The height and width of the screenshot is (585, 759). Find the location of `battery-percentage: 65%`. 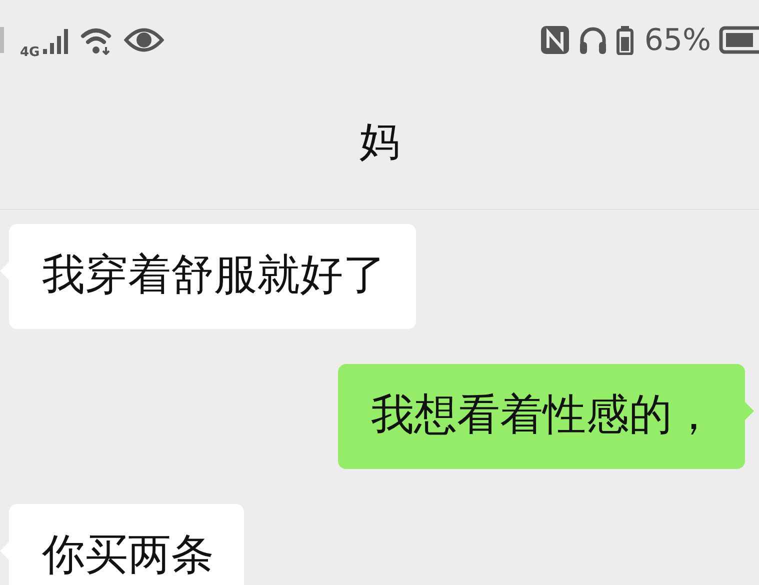

battery-percentage: 65% is located at coordinates (677, 40).